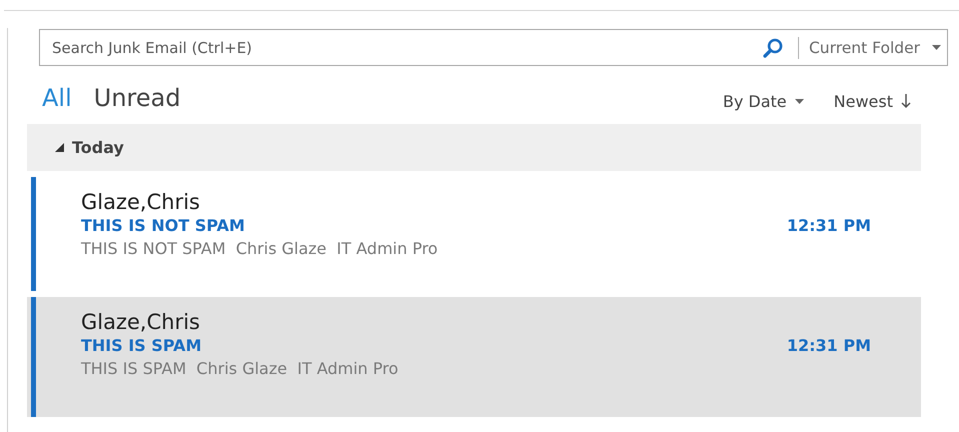 Image resolution: width=959 pixels, height=432 pixels. What do you see at coordinates (57, 98) in the screenshot?
I see `filter-tab: All` at bounding box center [57, 98].